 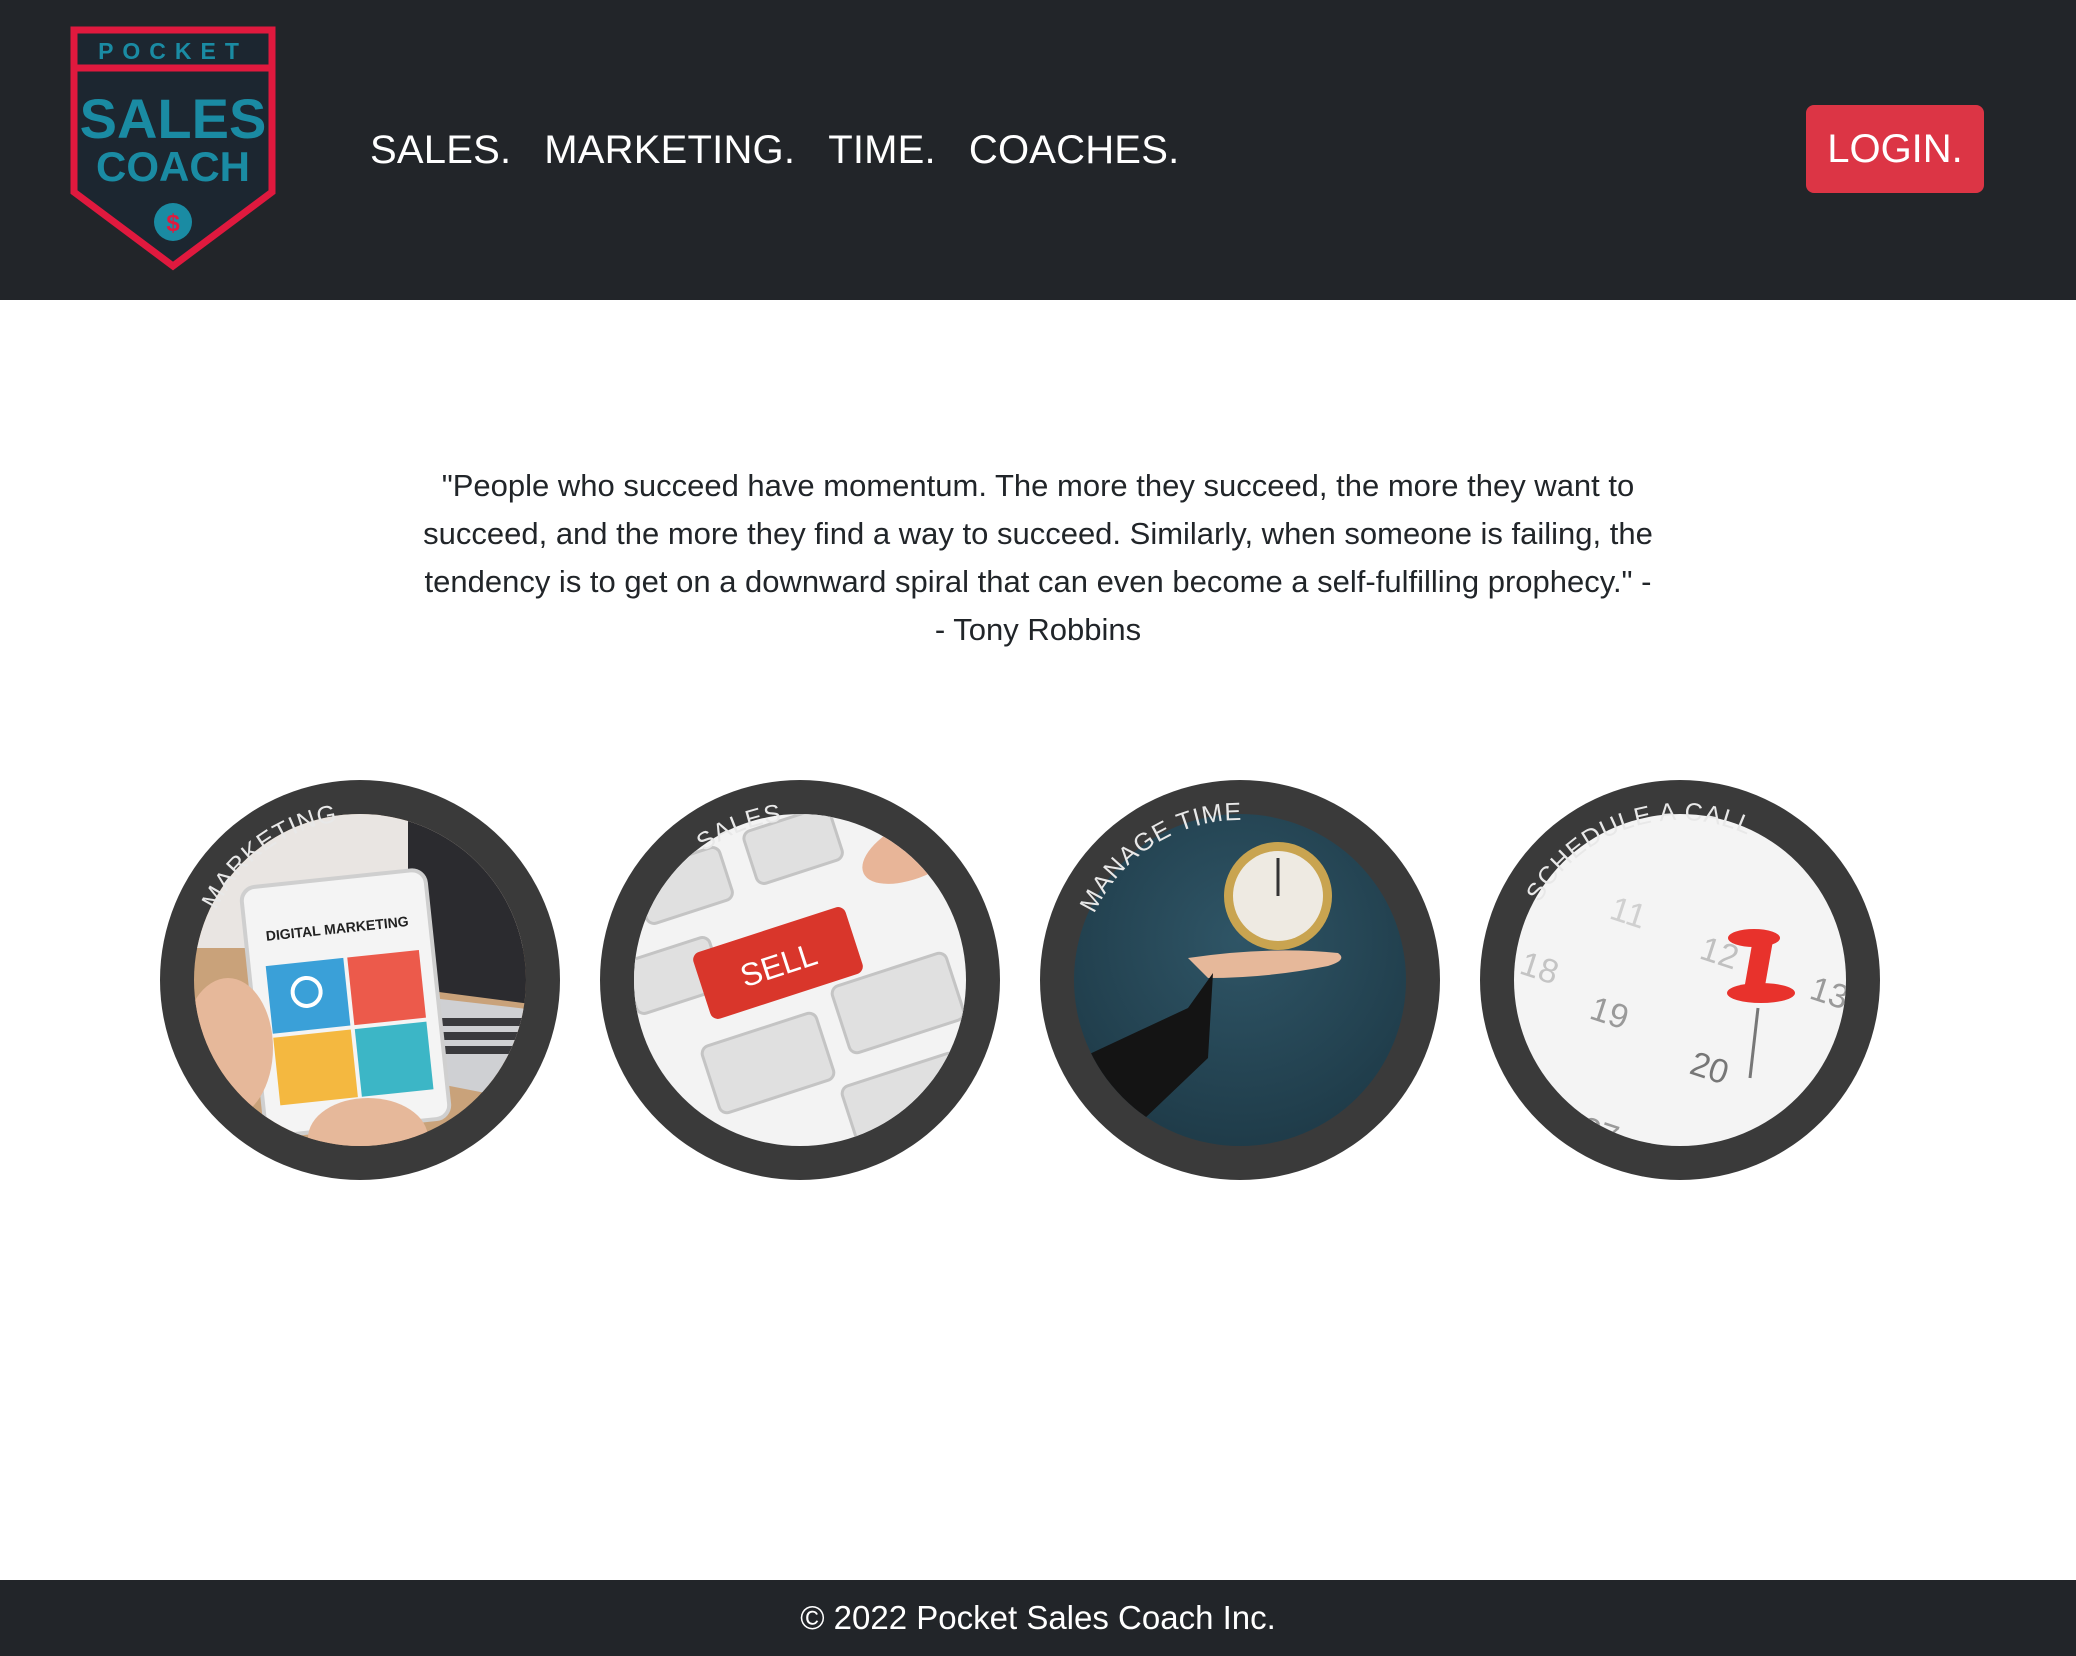 What do you see at coordinates (1240, 980) in the screenshot?
I see `tile-manage-time: MANAGE TIME` at bounding box center [1240, 980].